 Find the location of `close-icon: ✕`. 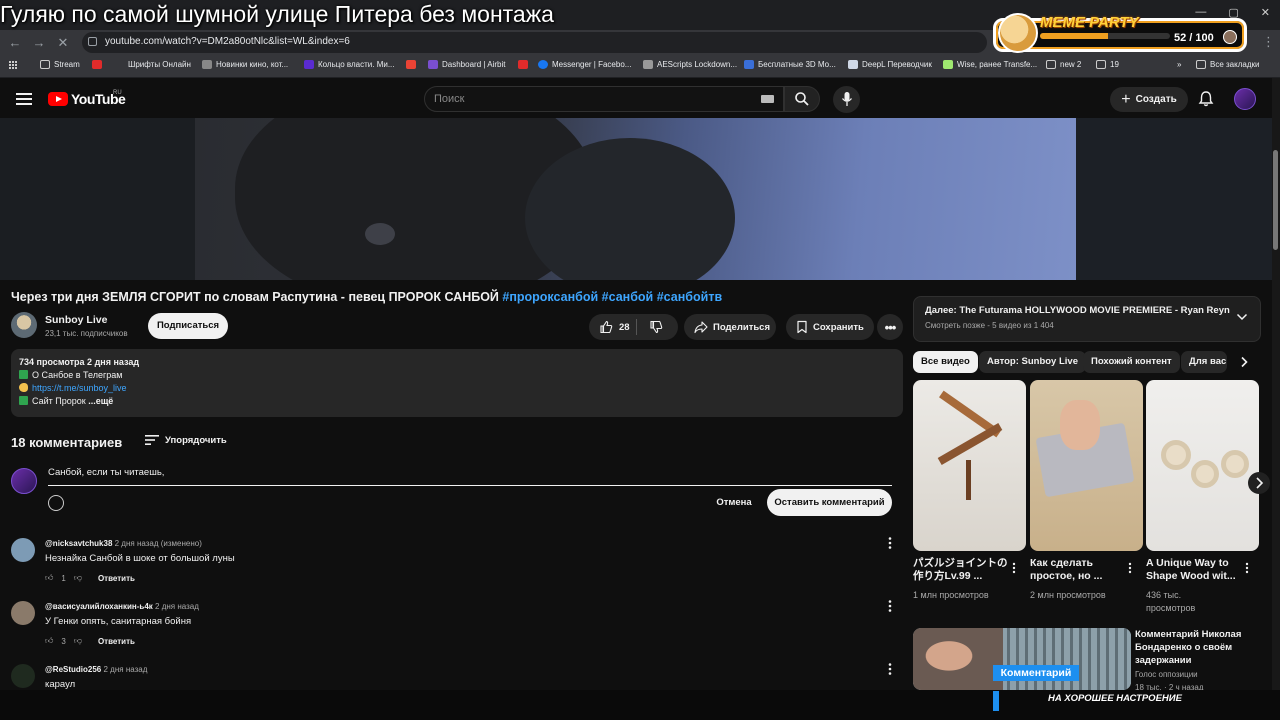

close-icon: ✕ is located at coordinates (1265, 12).